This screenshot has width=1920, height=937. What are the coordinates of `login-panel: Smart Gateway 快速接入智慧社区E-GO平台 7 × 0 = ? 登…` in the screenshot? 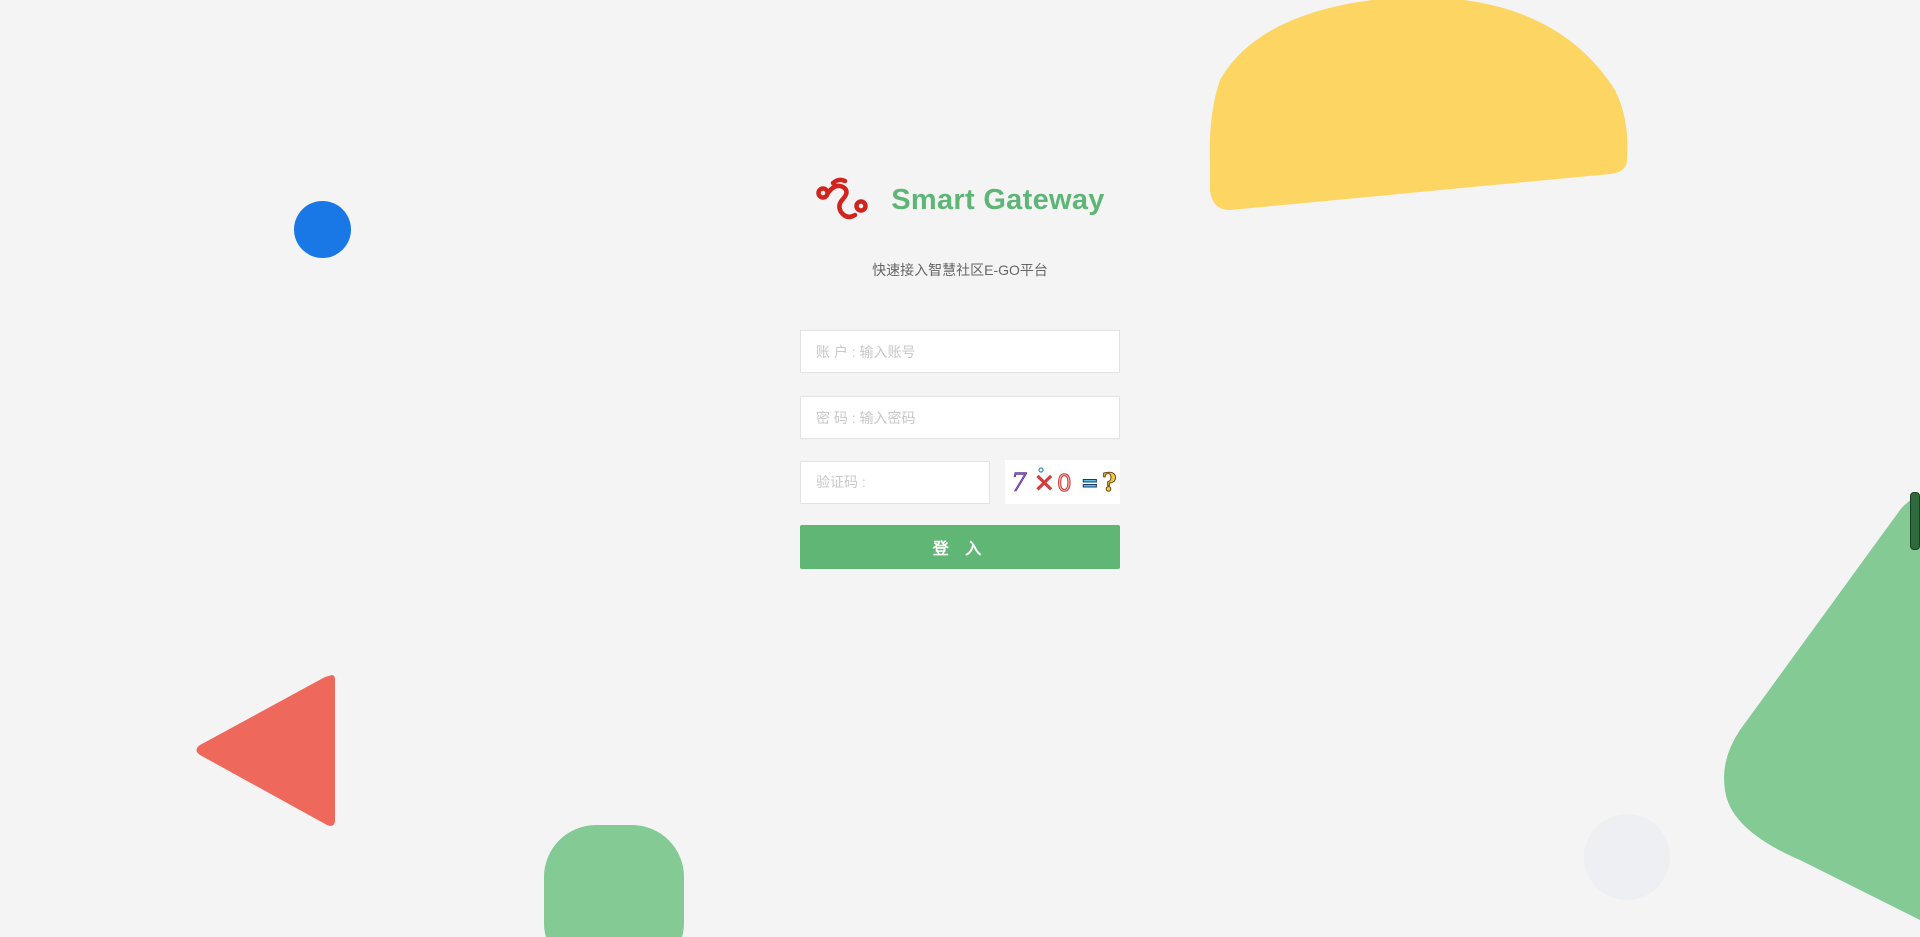 It's located at (960, 369).